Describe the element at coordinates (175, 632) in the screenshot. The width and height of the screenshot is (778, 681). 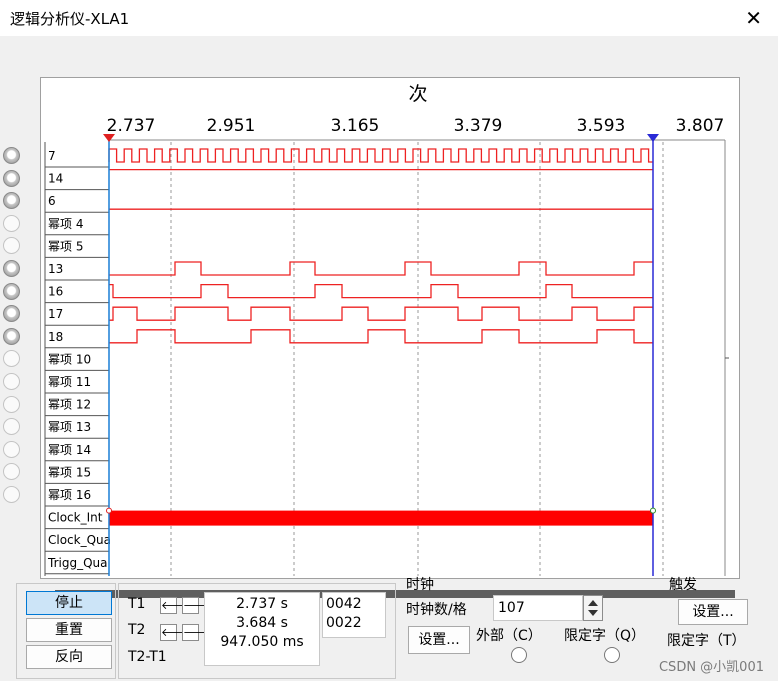
I see `t2-left-arrow-icon: 🡐` at that location.